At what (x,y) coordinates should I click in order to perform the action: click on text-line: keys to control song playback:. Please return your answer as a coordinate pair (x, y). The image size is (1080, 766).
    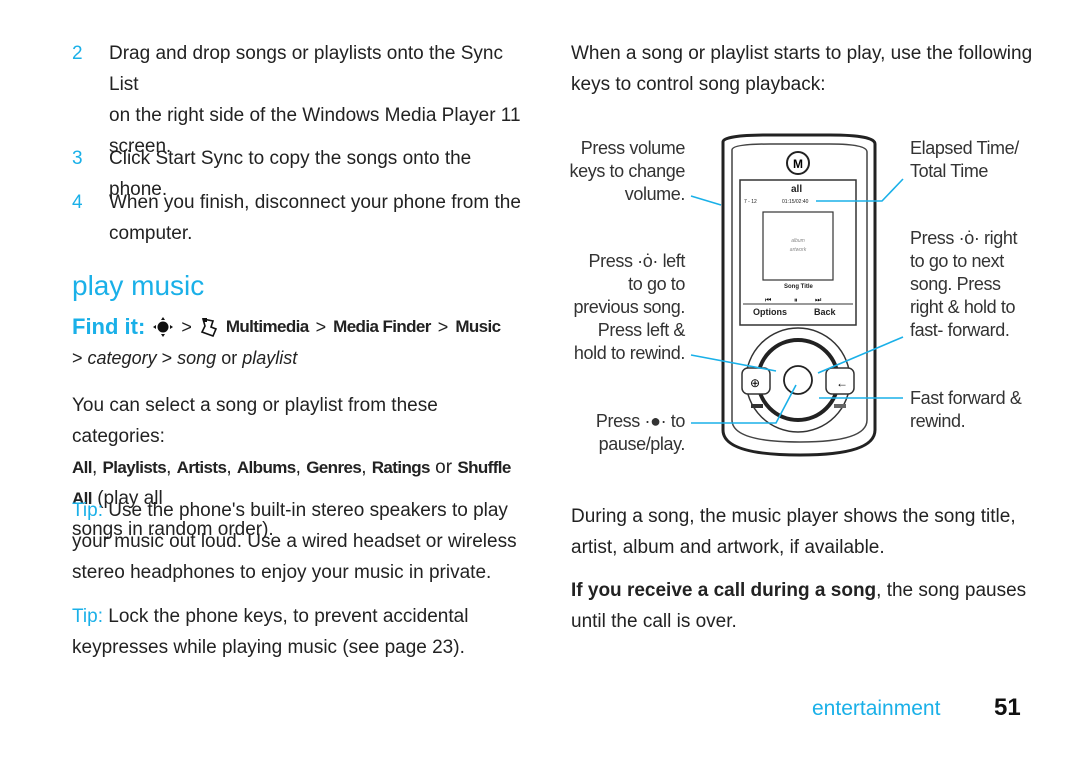
    Looking at the image, I should click on (698, 84).